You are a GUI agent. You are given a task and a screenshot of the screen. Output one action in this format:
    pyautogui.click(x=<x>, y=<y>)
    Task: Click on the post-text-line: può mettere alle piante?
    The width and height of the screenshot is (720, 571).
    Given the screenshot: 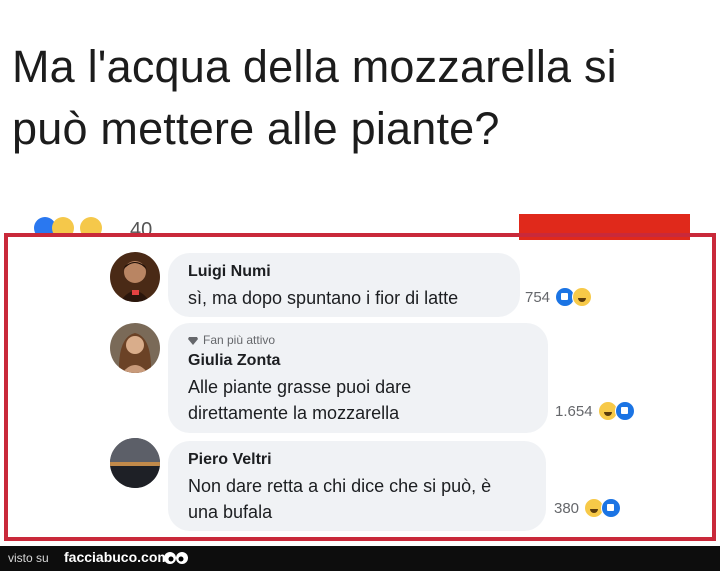 What is the action you would take?
    pyautogui.click(x=256, y=128)
    